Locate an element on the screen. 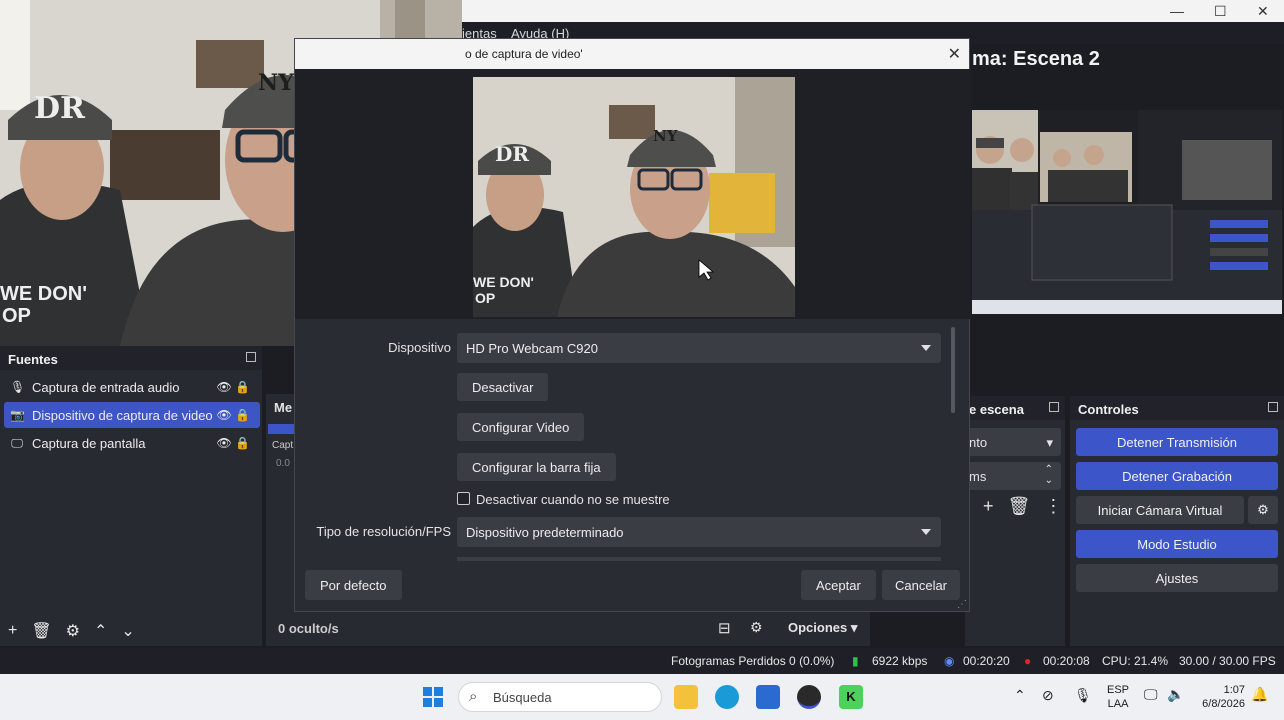 Image resolution: width=1284 pixels, height=720 pixels. configure-crossbar-button: Configurar la barra fija is located at coordinates (536, 467).